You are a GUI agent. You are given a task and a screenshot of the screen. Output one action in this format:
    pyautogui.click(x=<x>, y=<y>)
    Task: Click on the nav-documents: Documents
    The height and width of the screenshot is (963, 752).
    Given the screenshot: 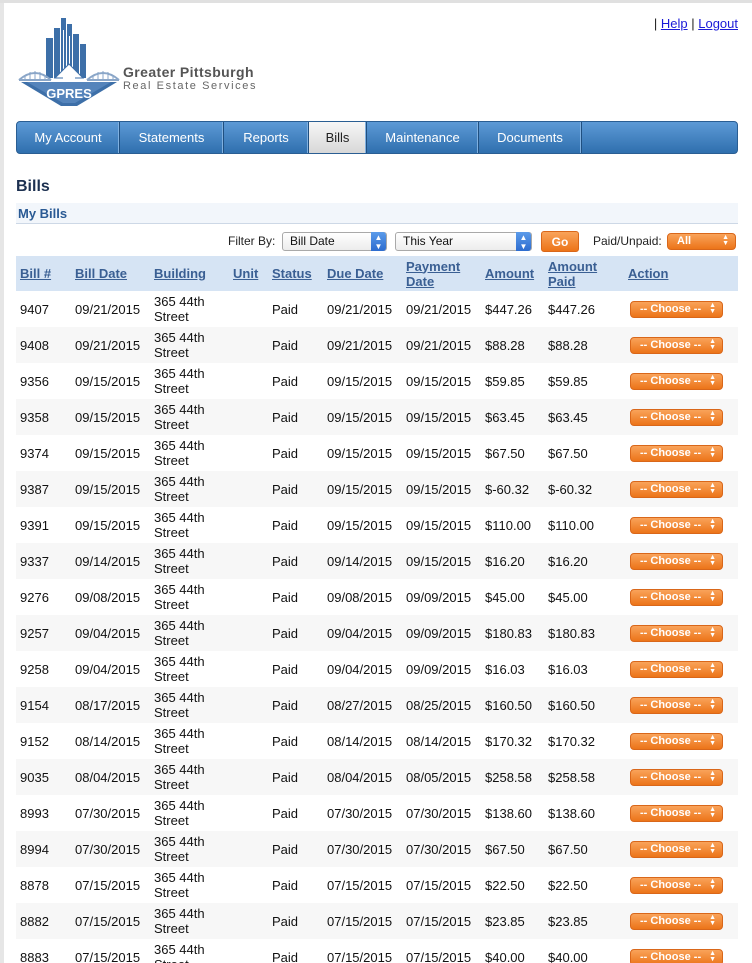 What is the action you would take?
    pyautogui.click(x=530, y=137)
    